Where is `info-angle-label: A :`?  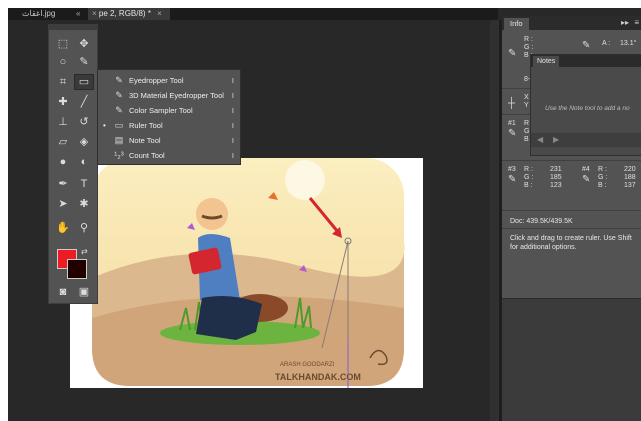 info-angle-label: A : is located at coordinates (606, 43).